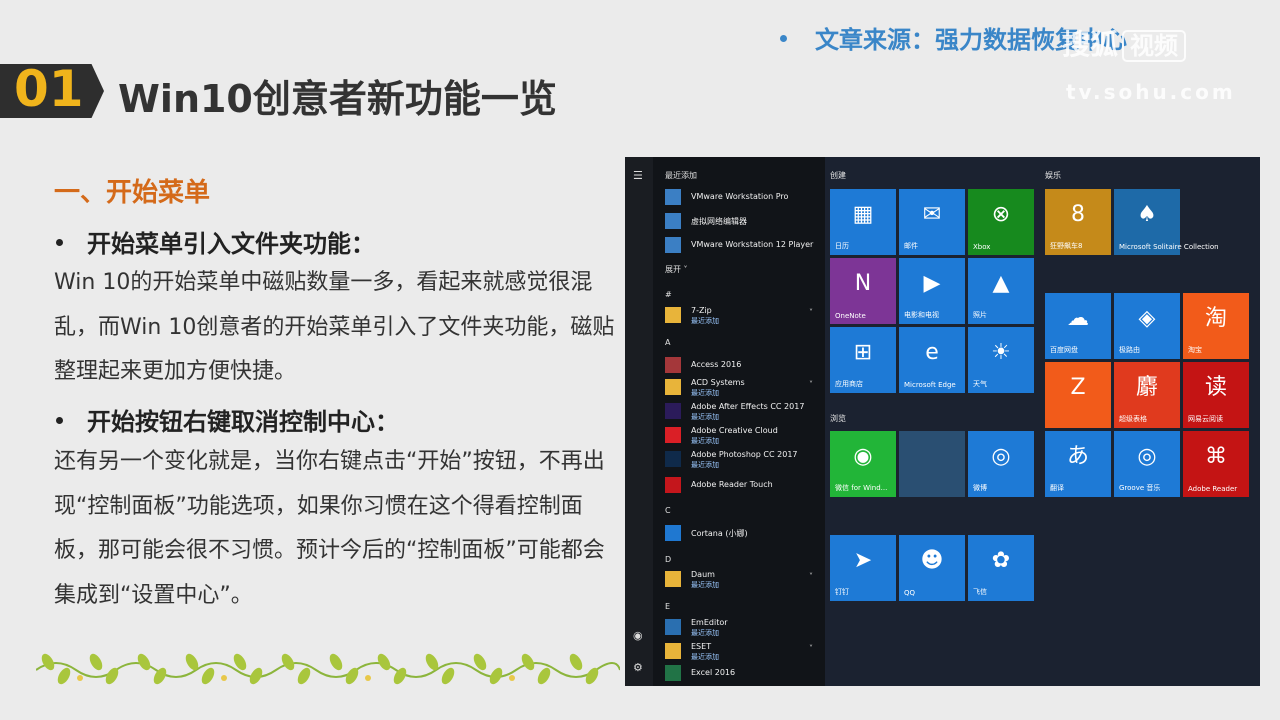  What do you see at coordinates (638, 175) in the screenshot?
I see `hamburger-icon: ☰` at bounding box center [638, 175].